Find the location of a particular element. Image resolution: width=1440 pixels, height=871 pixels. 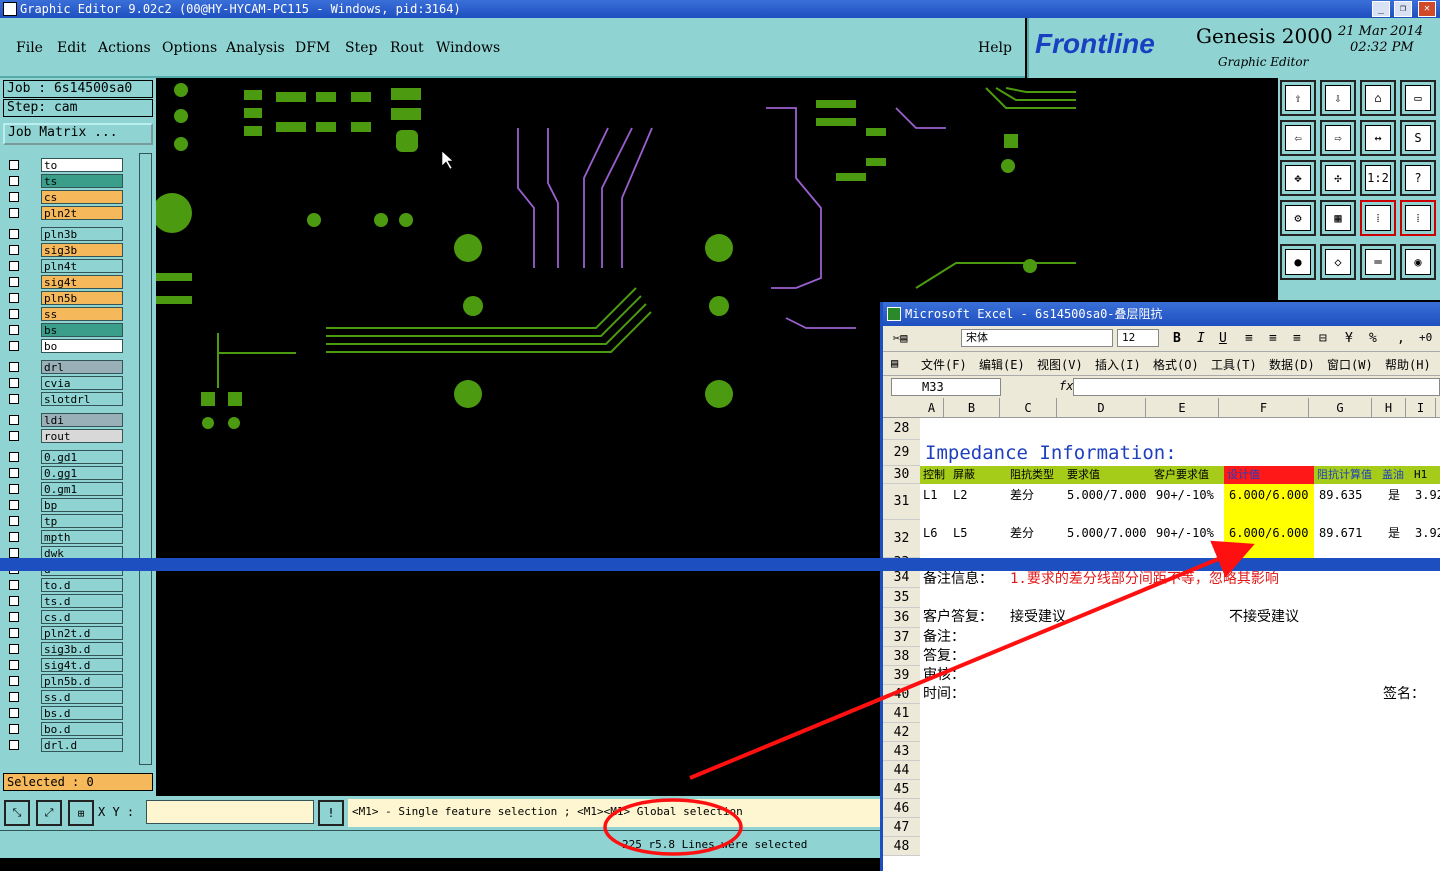

zoom-icon: ✣ is located at coordinates (1338, 178).